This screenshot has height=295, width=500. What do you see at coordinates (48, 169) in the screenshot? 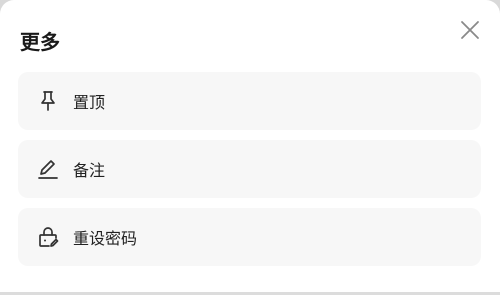
I see `edit-pen-icon` at bounding box center [48, 169].